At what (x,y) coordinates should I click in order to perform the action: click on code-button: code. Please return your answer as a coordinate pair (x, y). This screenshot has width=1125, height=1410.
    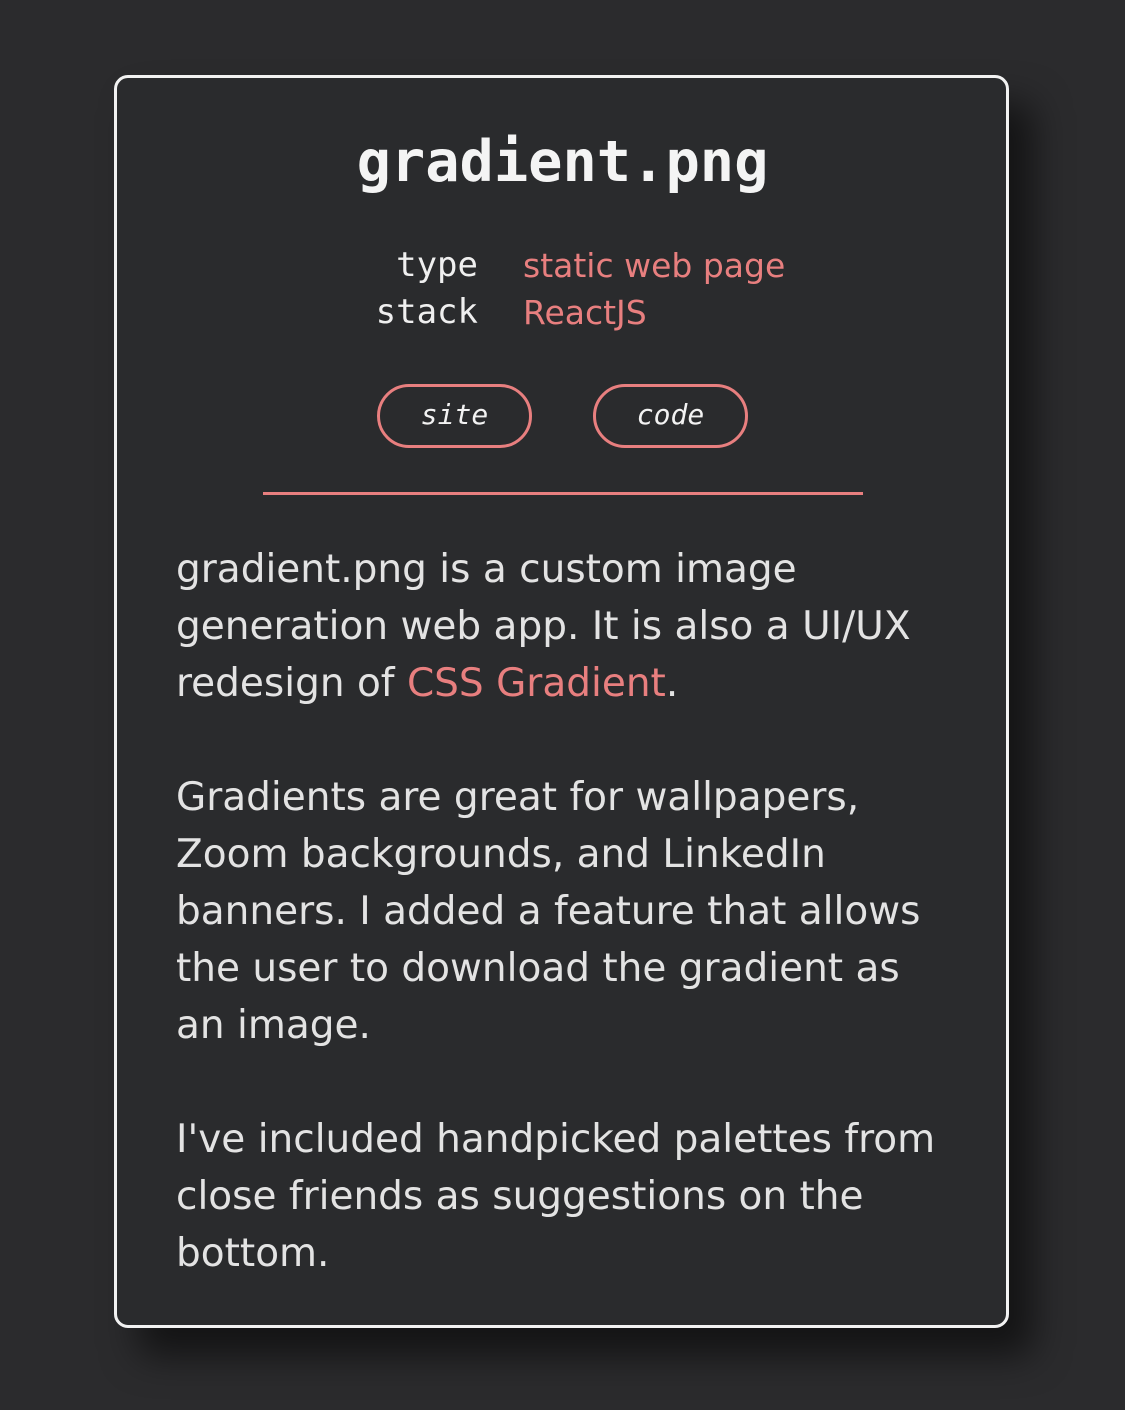
    Looking at the image, I should click on (670, 416).